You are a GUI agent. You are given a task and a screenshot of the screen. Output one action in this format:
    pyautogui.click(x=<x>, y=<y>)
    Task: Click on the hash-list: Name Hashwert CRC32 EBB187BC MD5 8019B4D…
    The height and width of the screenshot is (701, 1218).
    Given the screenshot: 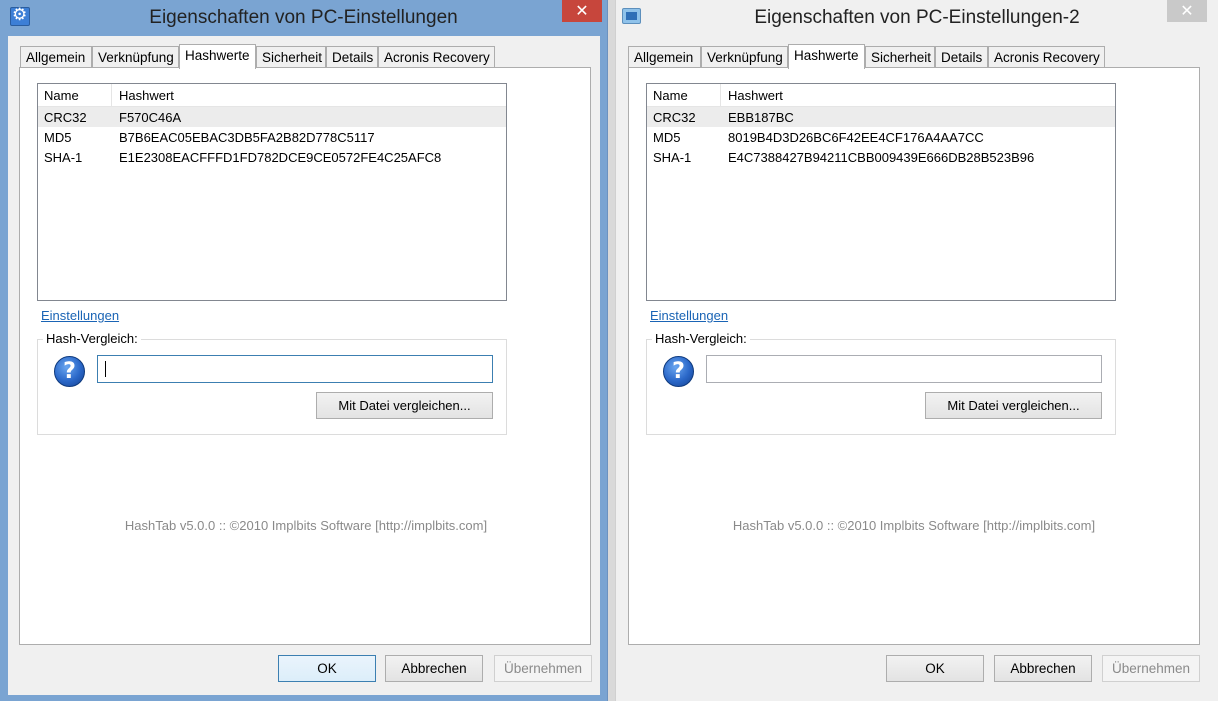 What is the action you would take?
    pyautogui.click(x=881, y=192)
    